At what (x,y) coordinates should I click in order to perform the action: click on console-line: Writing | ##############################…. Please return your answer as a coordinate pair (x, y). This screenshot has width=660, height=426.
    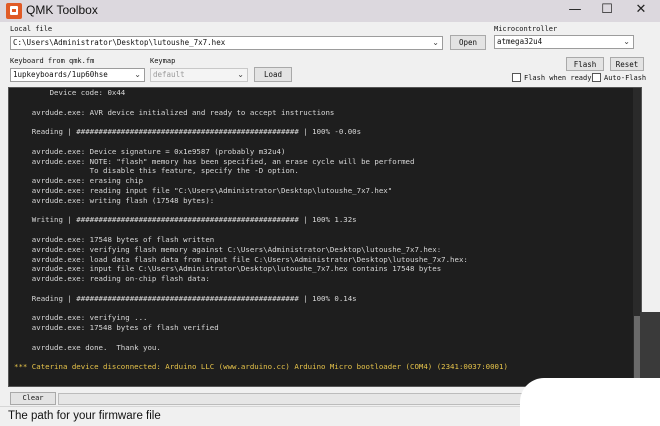
    Looking at the image, I should click on (185, 220).